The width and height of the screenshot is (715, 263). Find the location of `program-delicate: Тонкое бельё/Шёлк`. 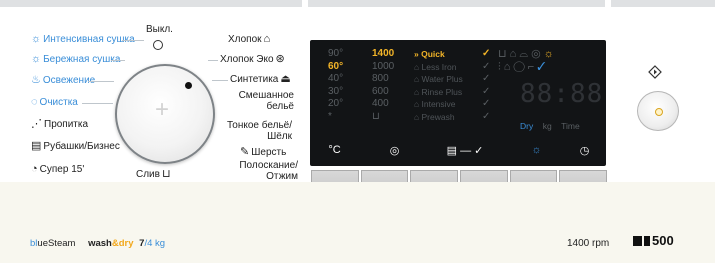

program-delicate: Тонкое бельё/Шёлк is located at coordinates (257, 131).